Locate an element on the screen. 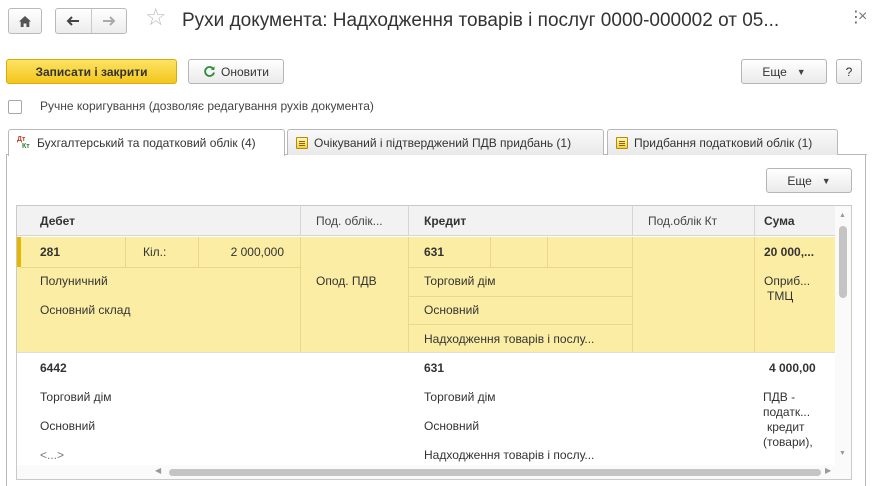  save-and-close-button: Записати і закрити is located at coordinates (91, 71).